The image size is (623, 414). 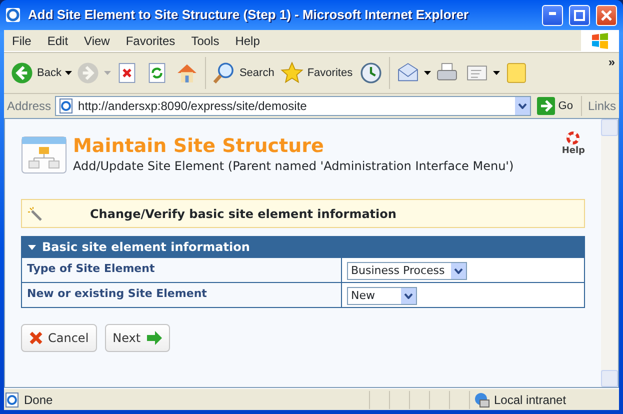 I want to click on right-arrow-icon, so click(x=154, y=338).